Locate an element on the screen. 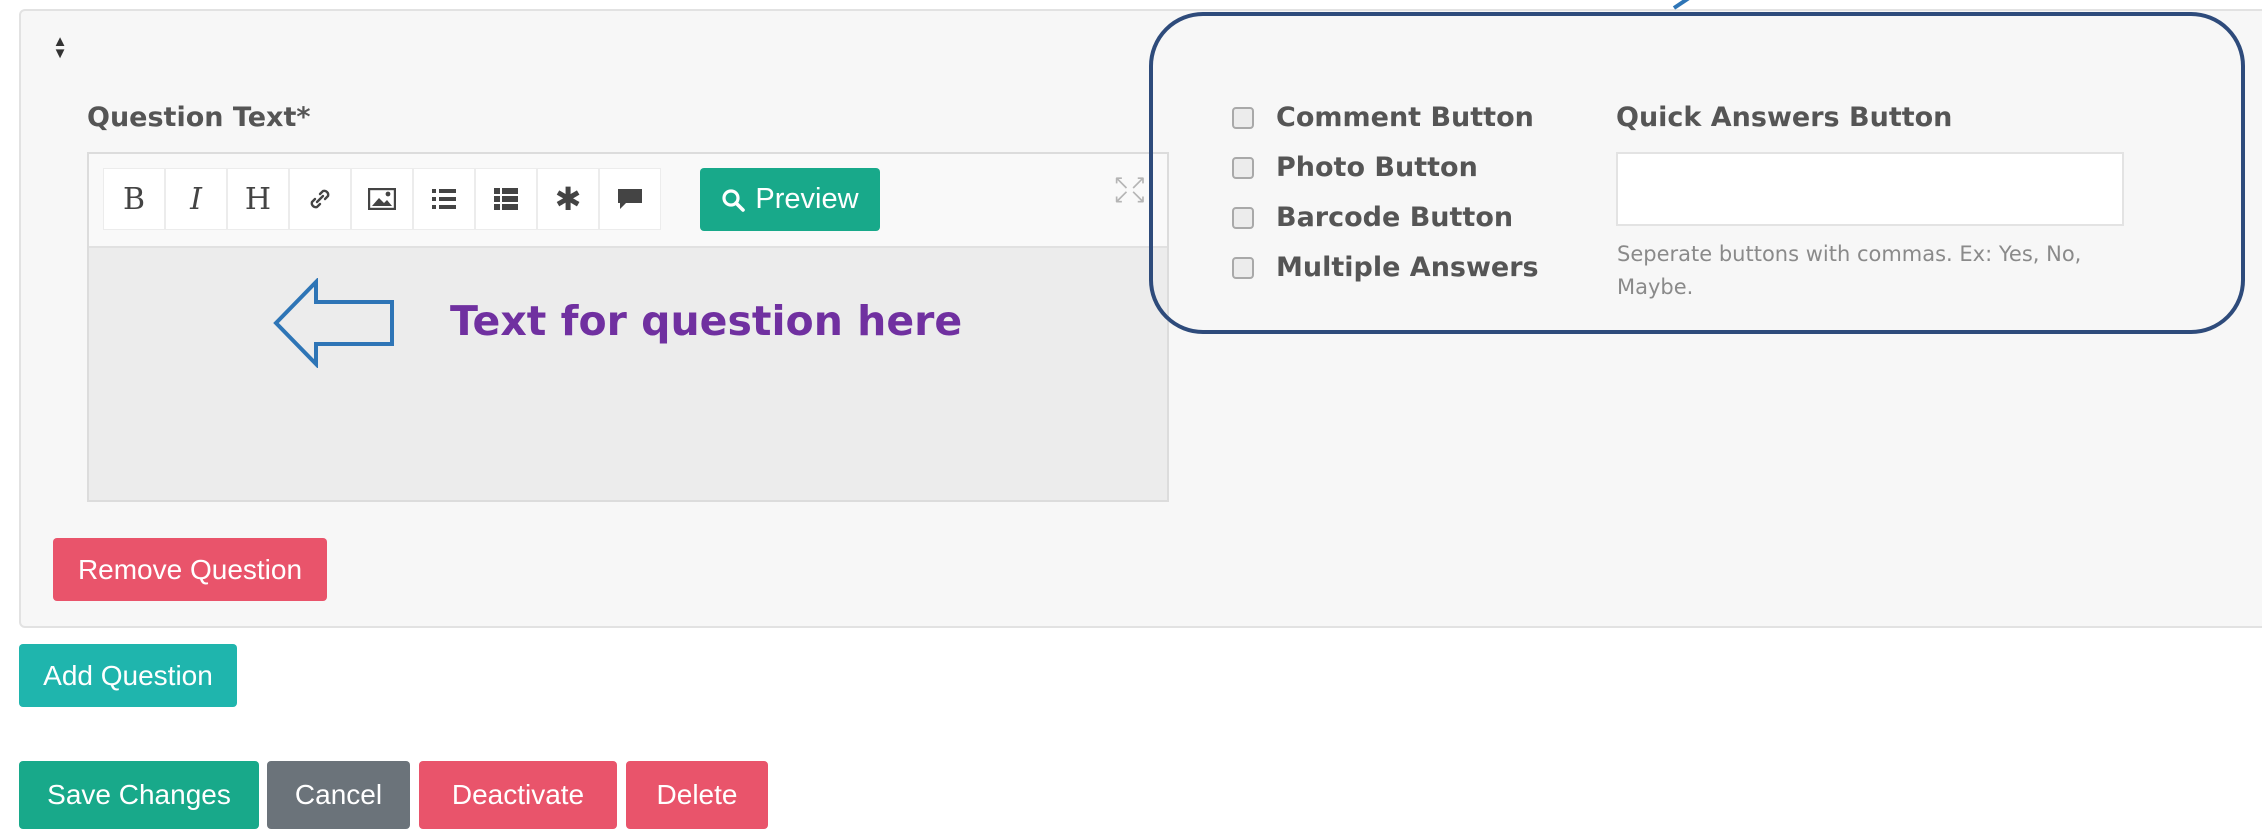 Image resolution: width=2262 pixels, height=829 pixels. italic-icon: I is located at coordinates (196, 199).